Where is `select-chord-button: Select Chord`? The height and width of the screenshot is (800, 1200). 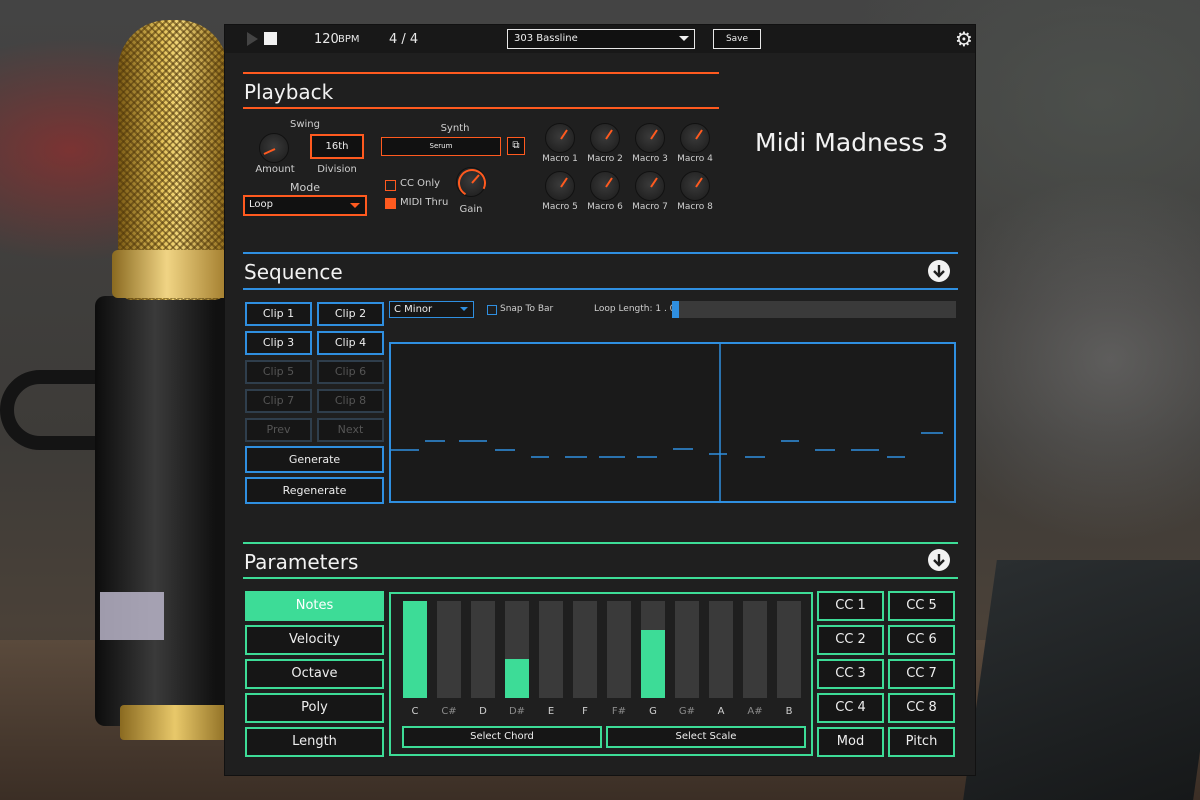 select-chord-button: Select Chord is located at coordinates (502, 737).